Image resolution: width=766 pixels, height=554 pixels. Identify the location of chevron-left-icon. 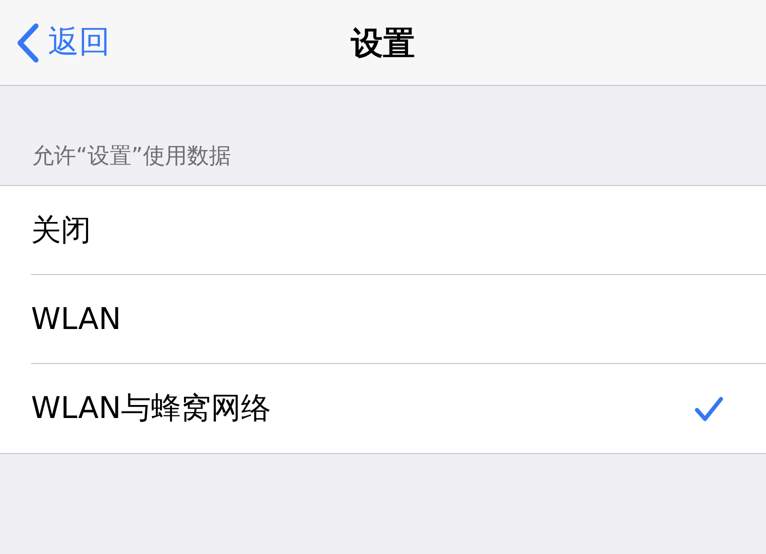
(28, 42).